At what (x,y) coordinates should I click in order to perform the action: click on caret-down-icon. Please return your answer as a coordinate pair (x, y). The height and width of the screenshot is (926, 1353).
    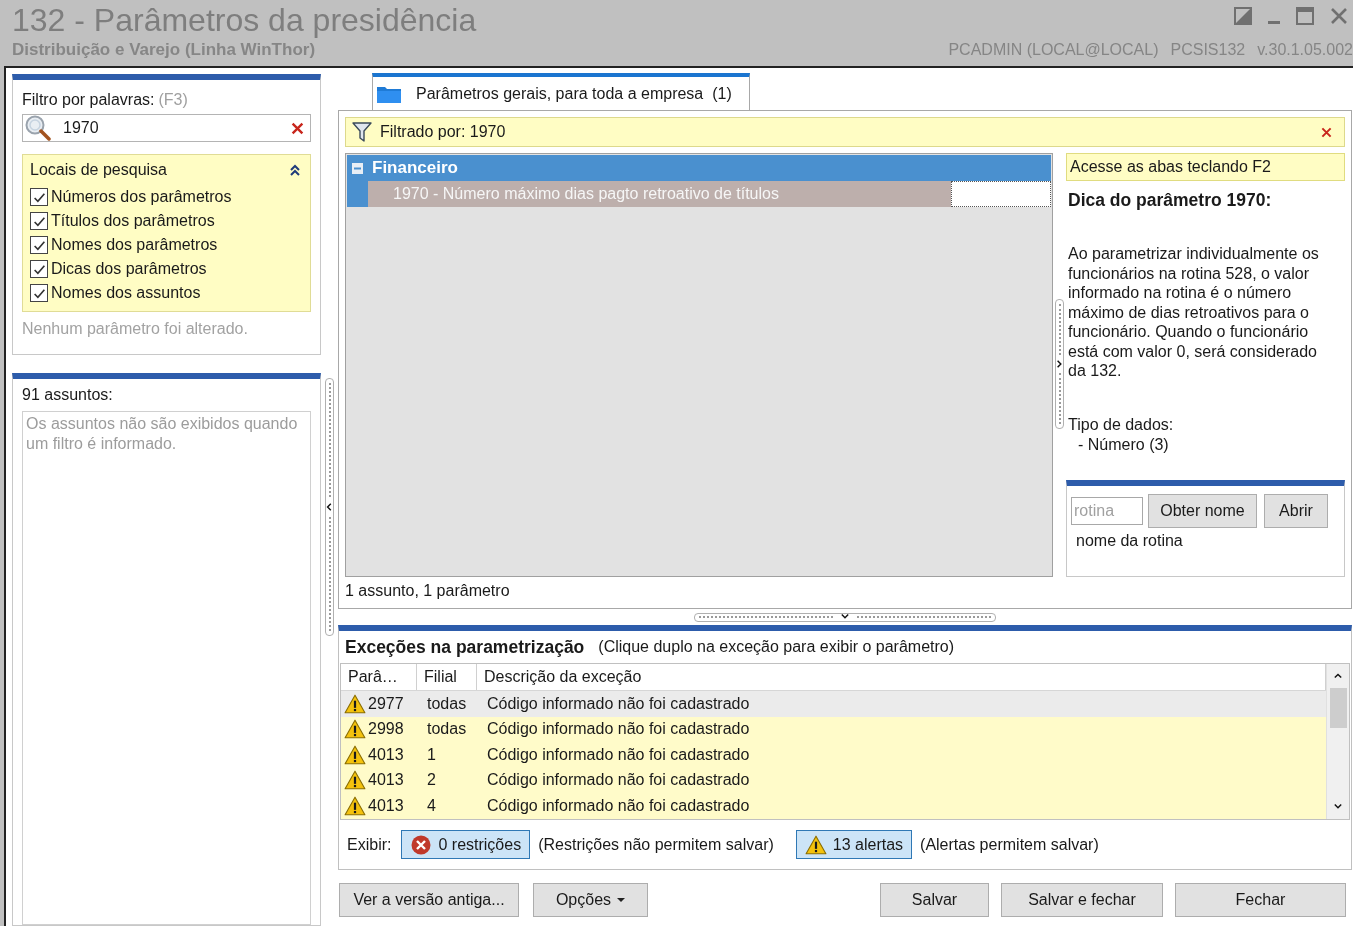
    Looking at the image, I should click on (621, 900).